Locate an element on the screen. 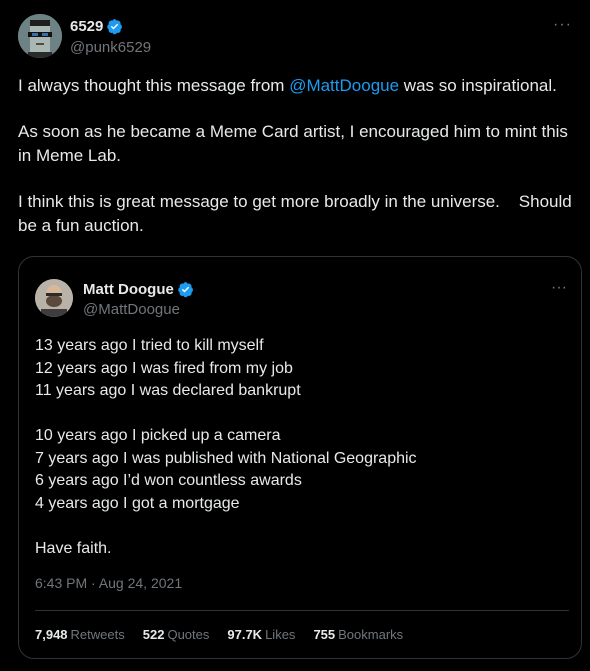 Image resolution: width=590 pixels, height=671 pixels. bookmarks-stat: 755 Bookmarks is located at coordinates (358, 634).